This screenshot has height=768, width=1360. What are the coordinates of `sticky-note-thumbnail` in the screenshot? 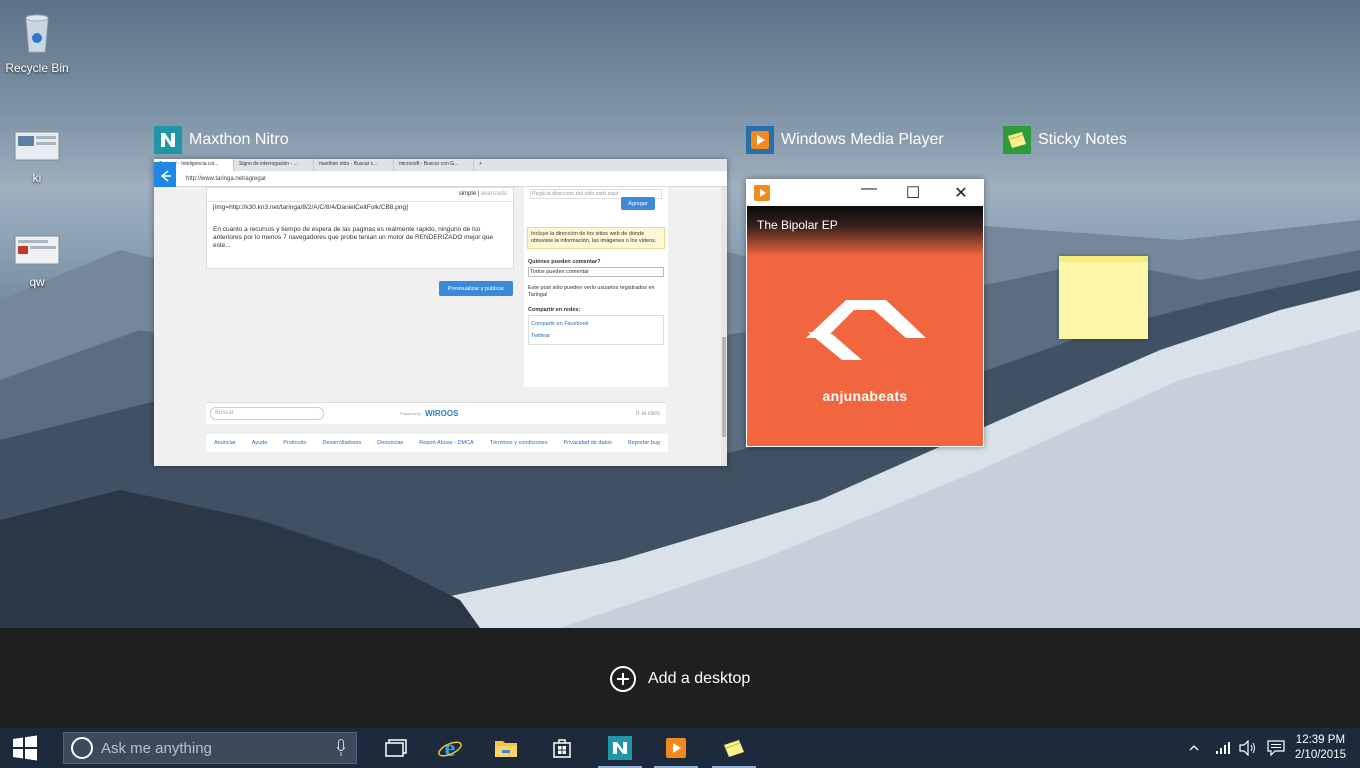 It's located at (1103, 297).